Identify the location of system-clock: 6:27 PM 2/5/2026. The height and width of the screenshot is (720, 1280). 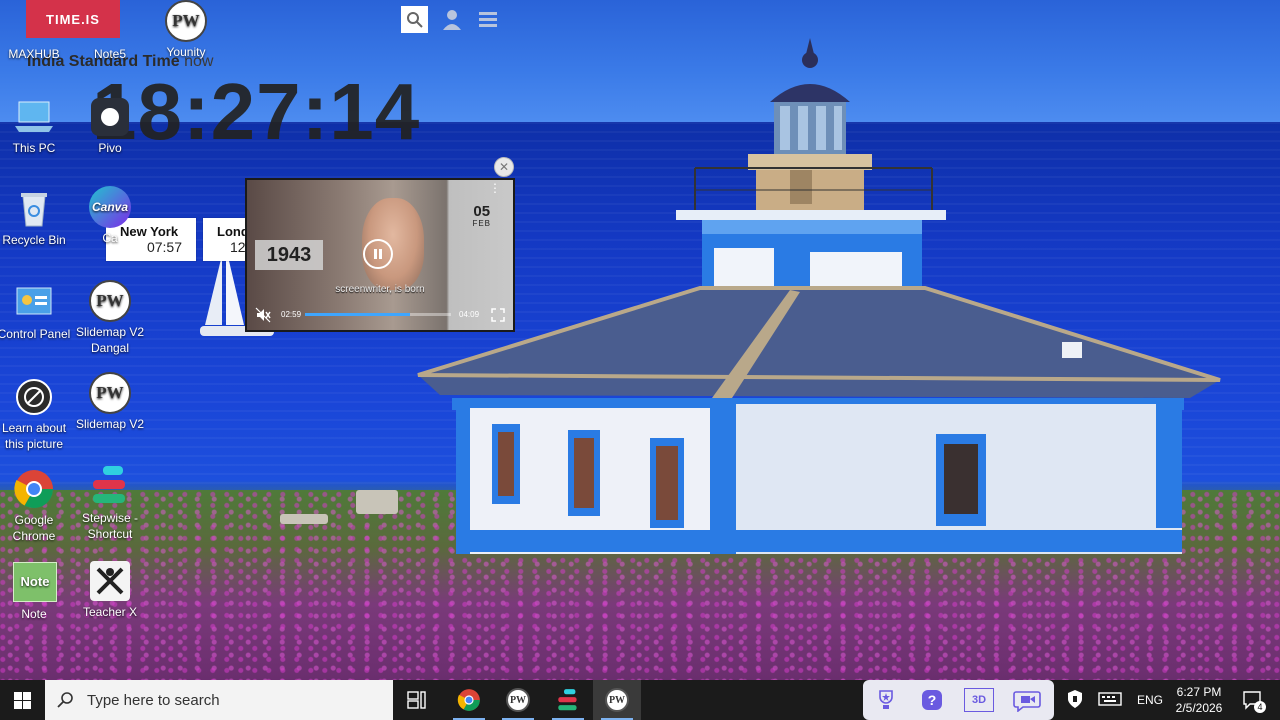
(1199, 700).